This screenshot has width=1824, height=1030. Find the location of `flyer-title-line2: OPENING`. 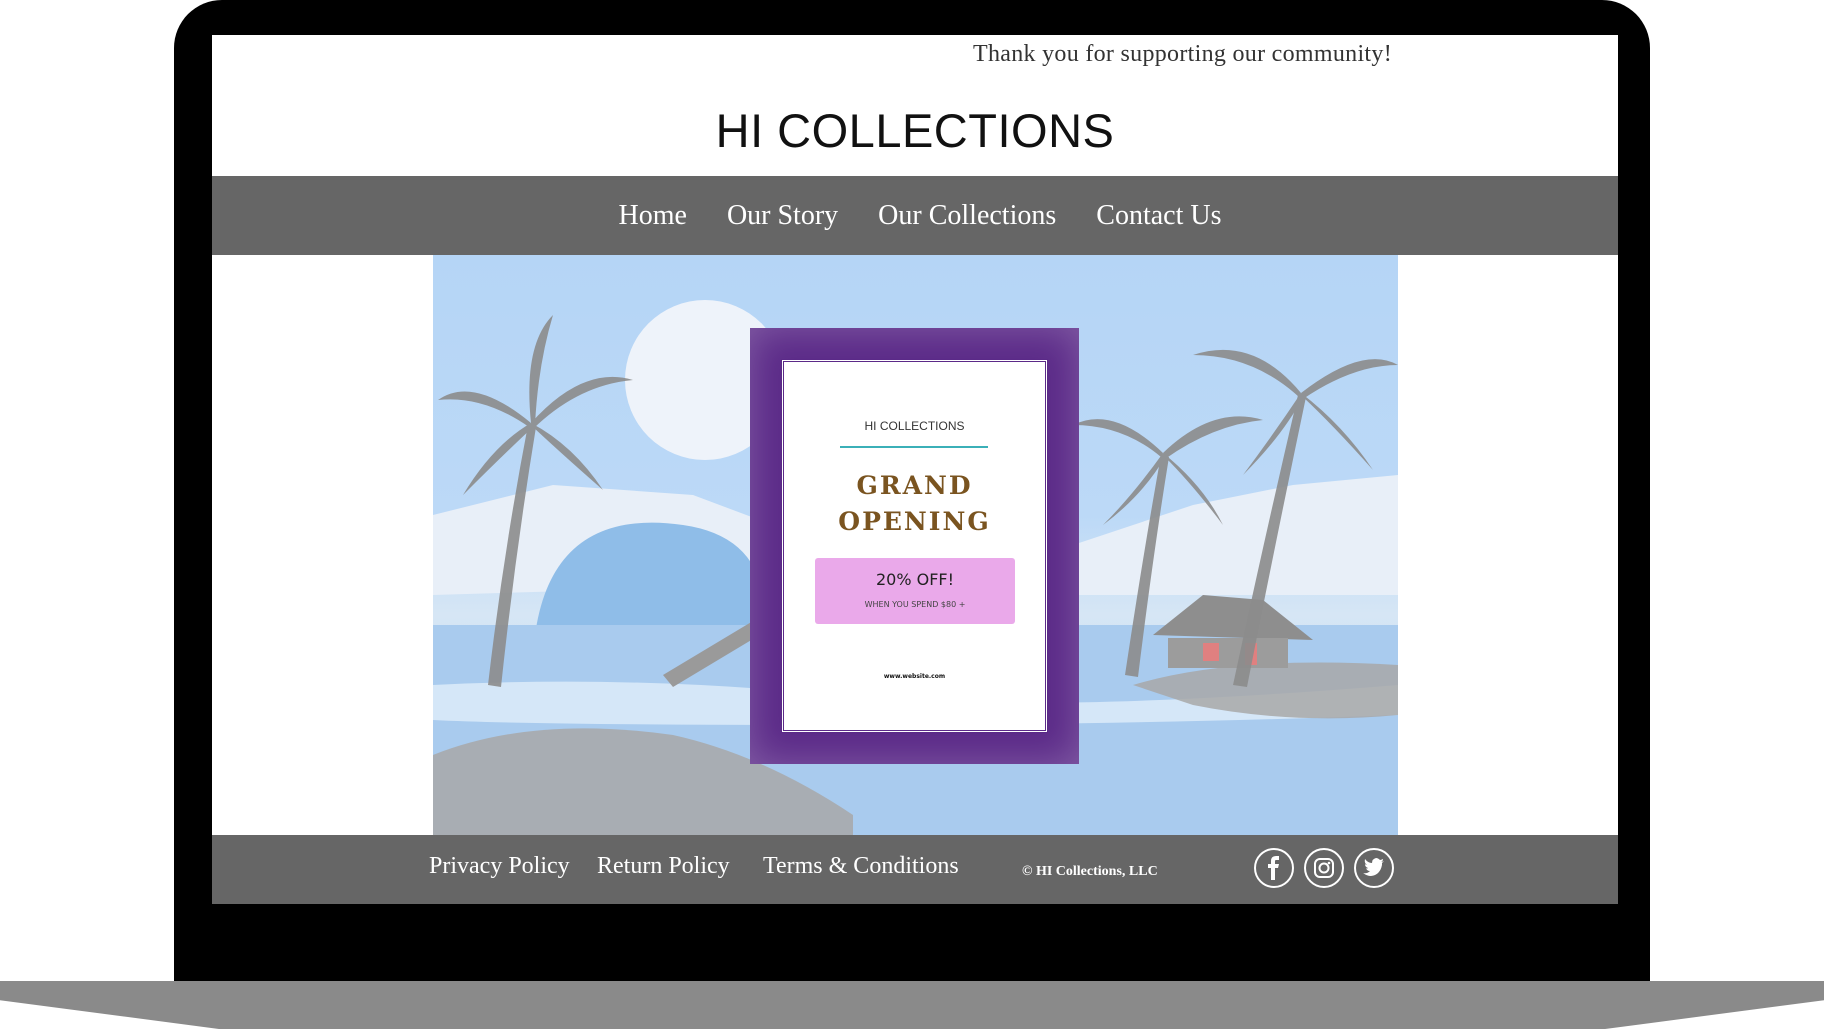

flyer-title-line2: OPENING is located at coordinates (914, 521).